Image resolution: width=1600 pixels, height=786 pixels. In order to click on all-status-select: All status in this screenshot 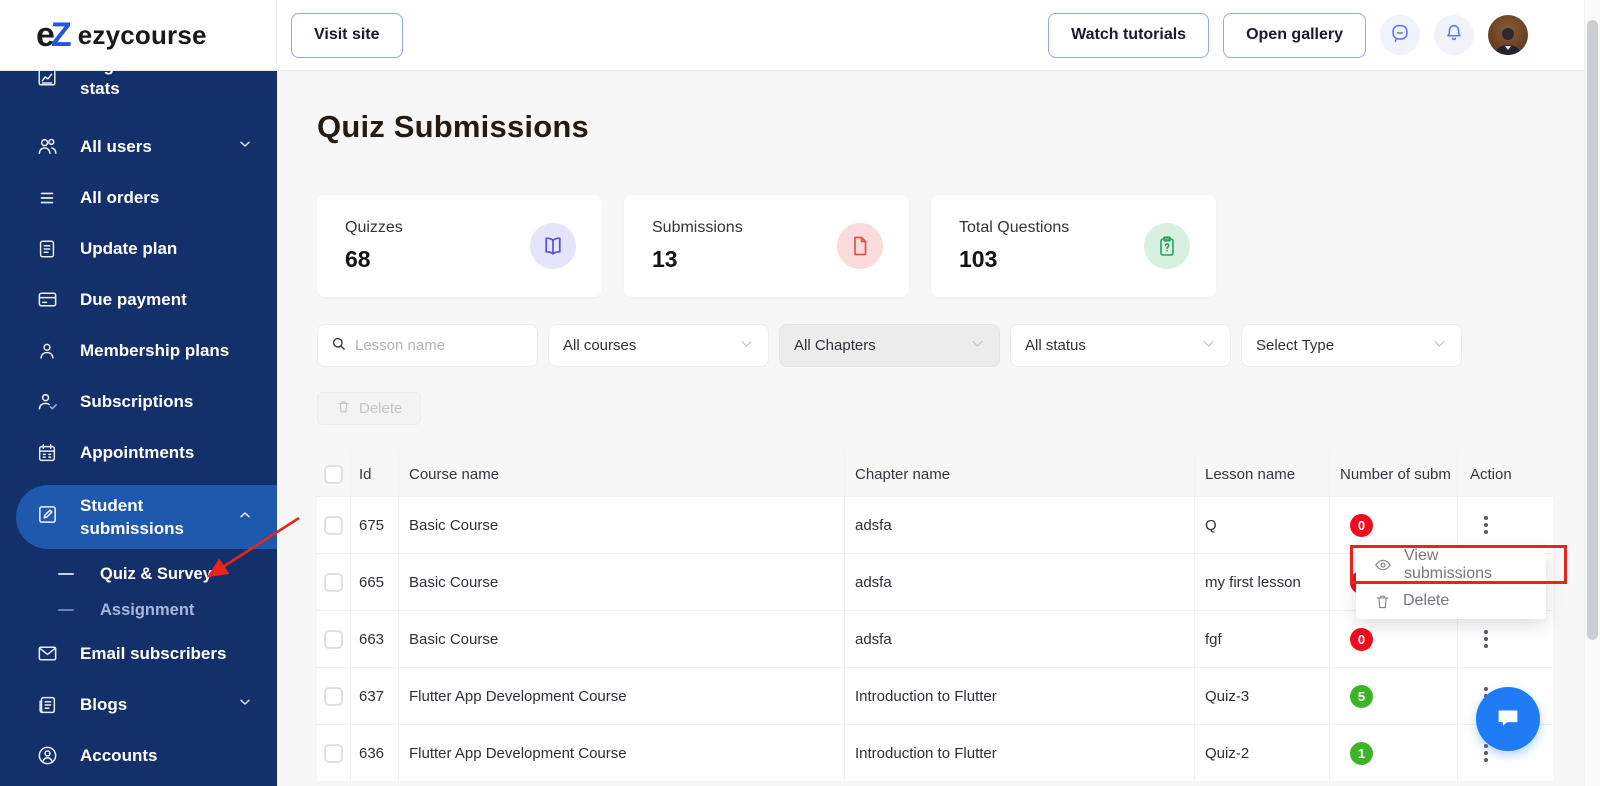, I will do `click(1120, 345)`.